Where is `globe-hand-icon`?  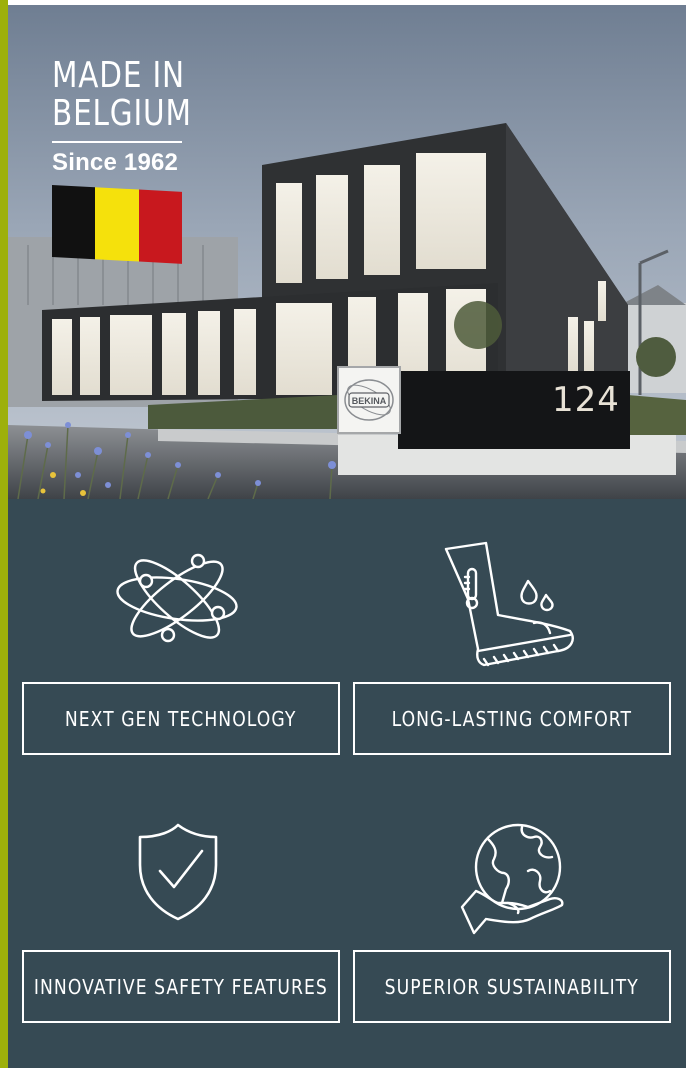 globe-hand-icon is located at coordinates (512, 879).